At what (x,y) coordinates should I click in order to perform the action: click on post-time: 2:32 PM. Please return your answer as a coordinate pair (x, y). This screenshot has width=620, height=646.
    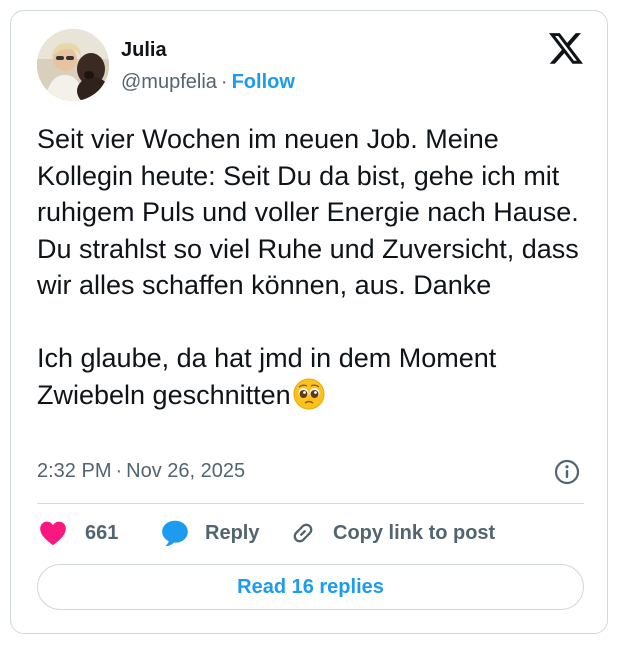
    Looking at the image, I should click on (74, 471).